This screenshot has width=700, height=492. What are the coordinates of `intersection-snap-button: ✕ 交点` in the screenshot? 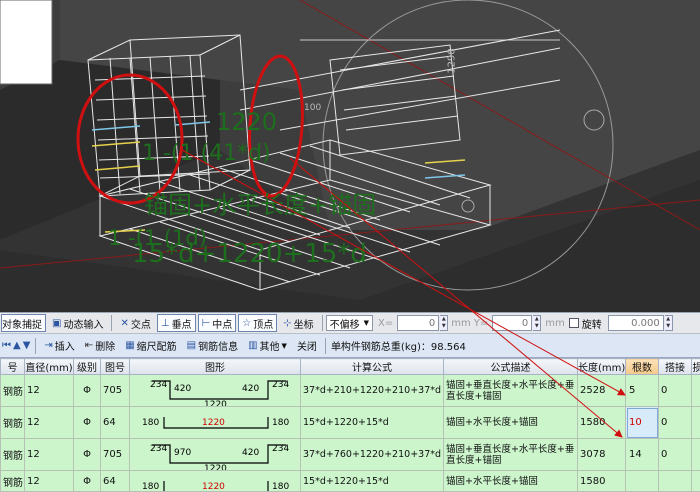 It's located at (135, 323).